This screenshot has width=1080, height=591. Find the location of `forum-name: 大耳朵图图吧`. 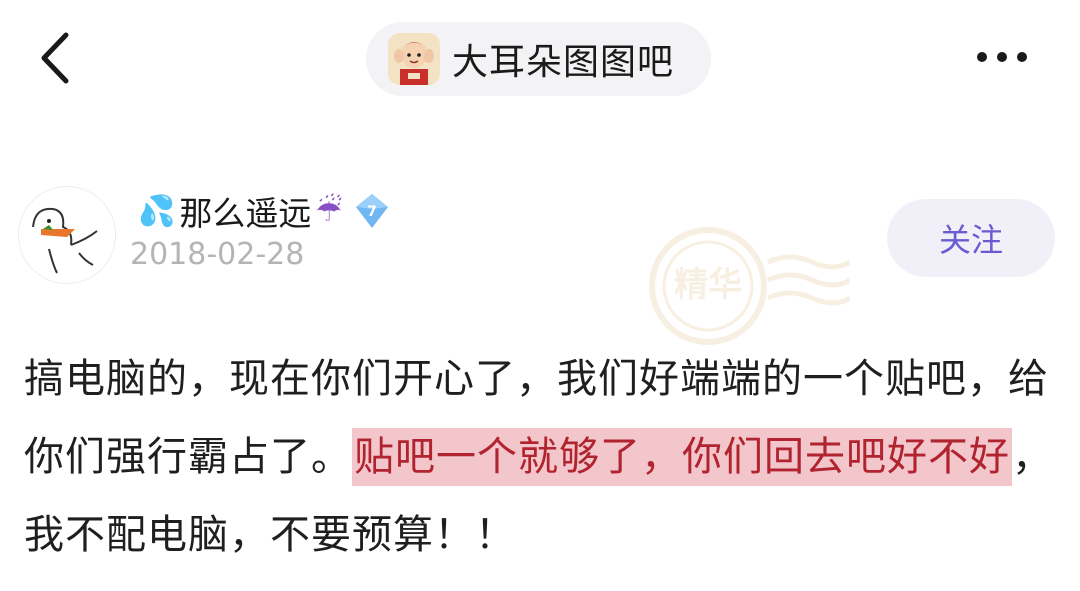

forum-name: 大耳朵图图吧 is located at coordinates (563, 62).